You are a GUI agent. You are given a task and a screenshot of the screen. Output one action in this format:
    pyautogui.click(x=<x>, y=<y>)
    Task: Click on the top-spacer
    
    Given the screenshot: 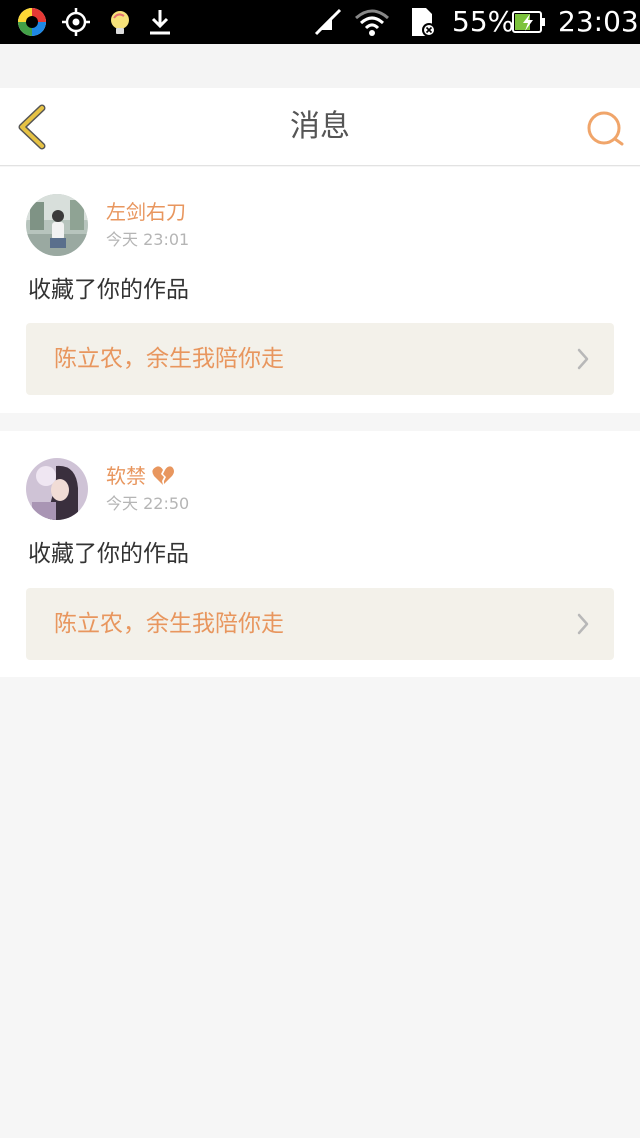 What is the action you would take?
    pyautogui.click(x=320, y=66)
    